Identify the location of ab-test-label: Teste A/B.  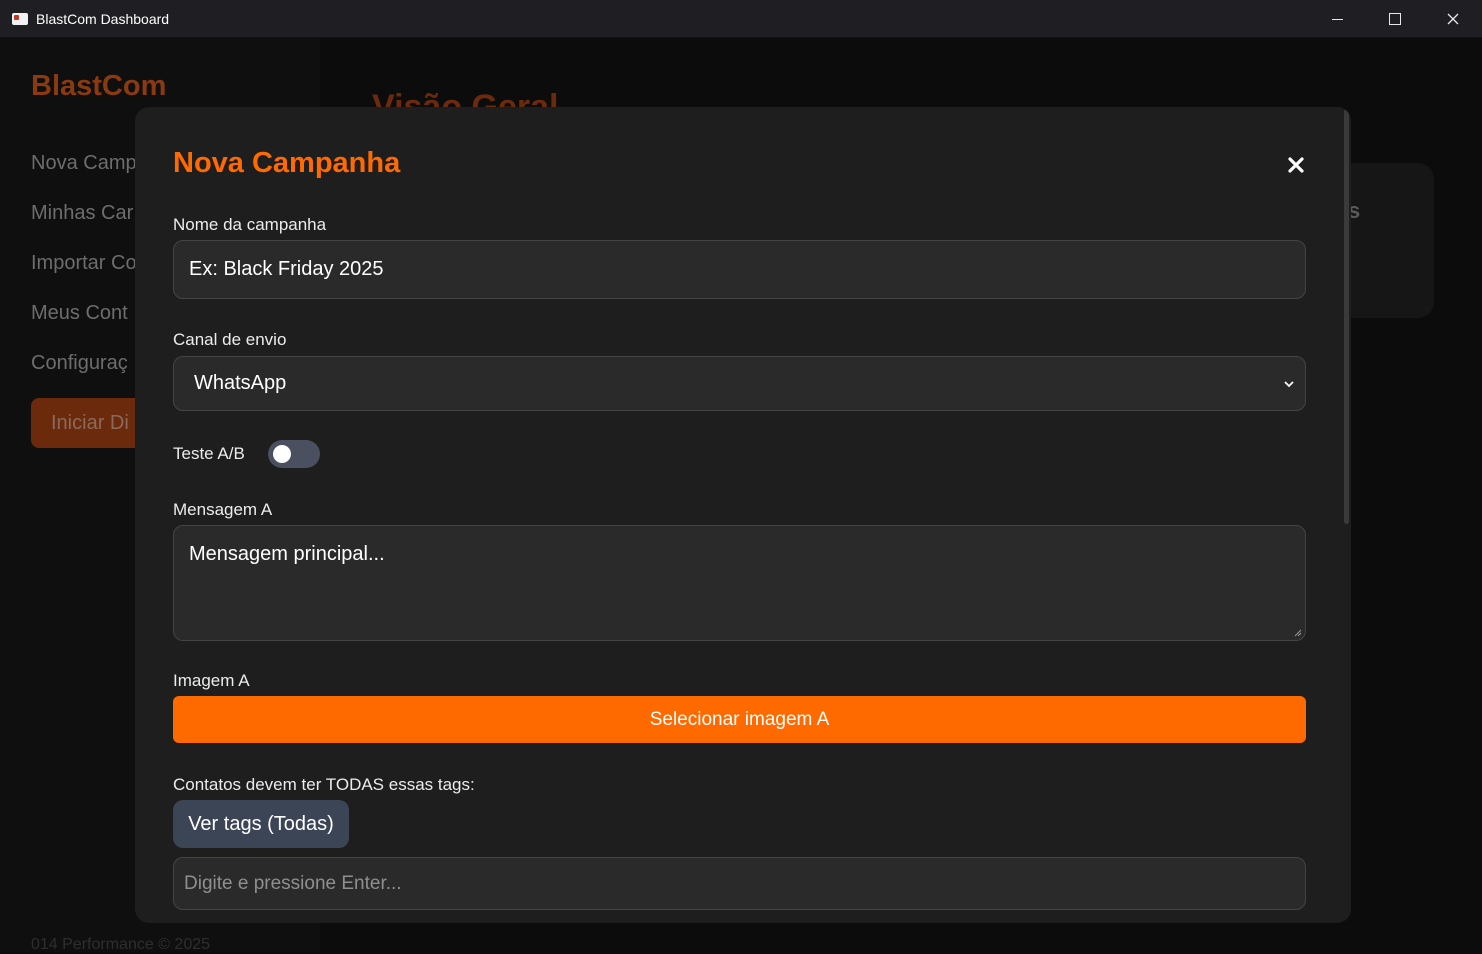
(209, 453).